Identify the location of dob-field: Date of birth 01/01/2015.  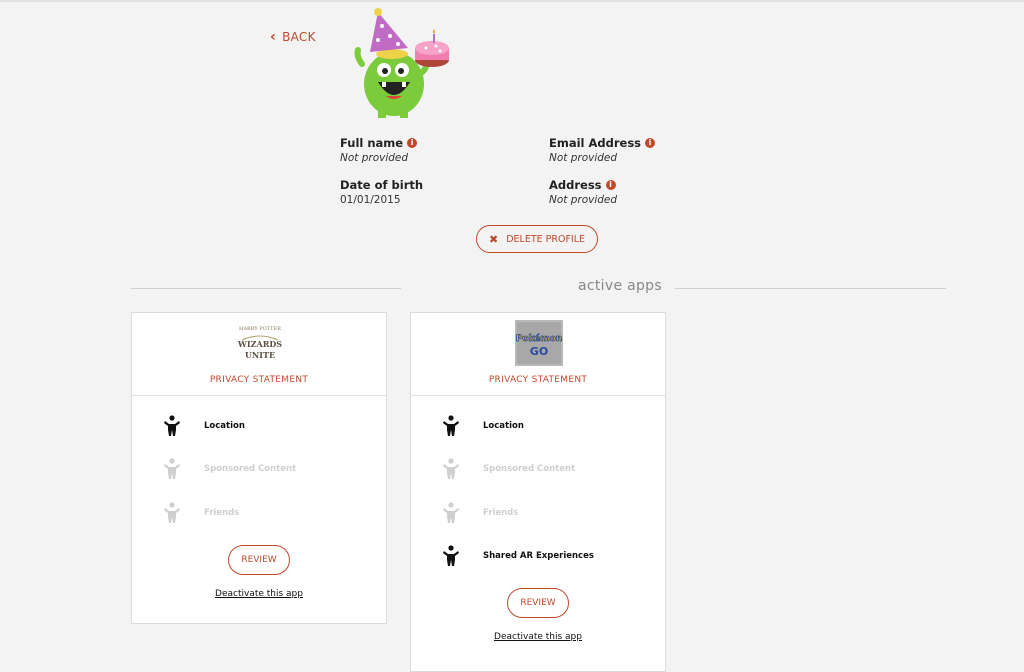
(381, 192).